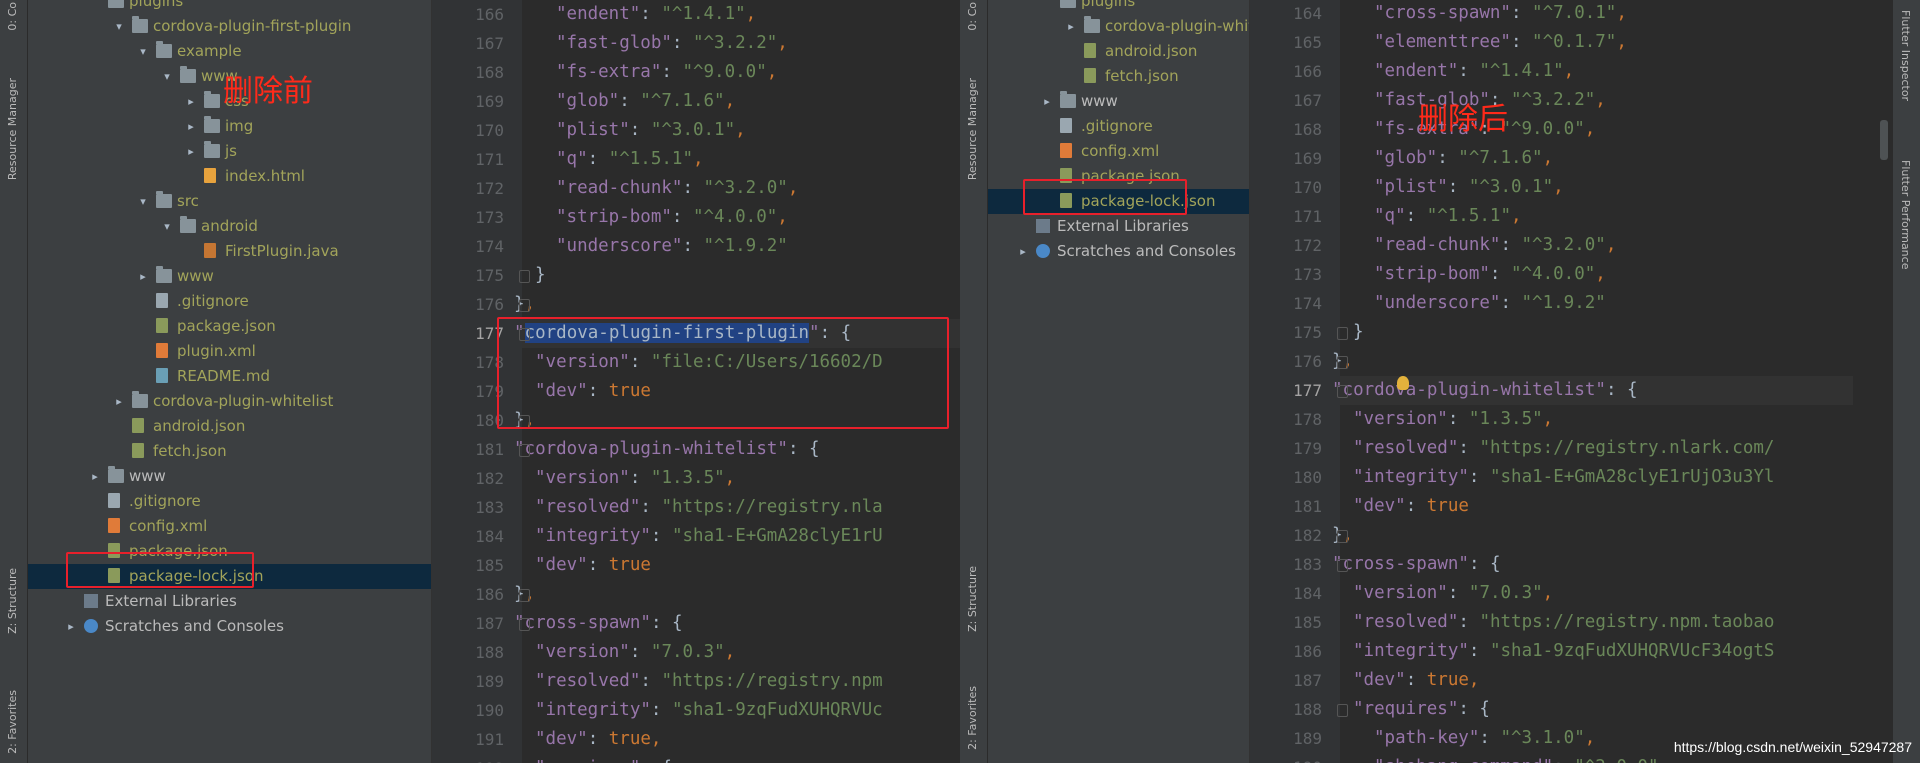 Image resolution: width=1920 pixels, height=763 pixels. What do you see at coordinates (709, 536) in the screenshot?
I see `code-line: "integrity": "sha1-E+GmA28clyE1rU` at bounding box center [709, 536].